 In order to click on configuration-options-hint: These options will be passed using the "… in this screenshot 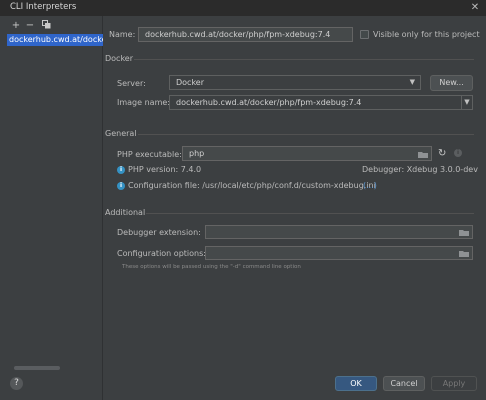, I will do `click(211, 267)`.